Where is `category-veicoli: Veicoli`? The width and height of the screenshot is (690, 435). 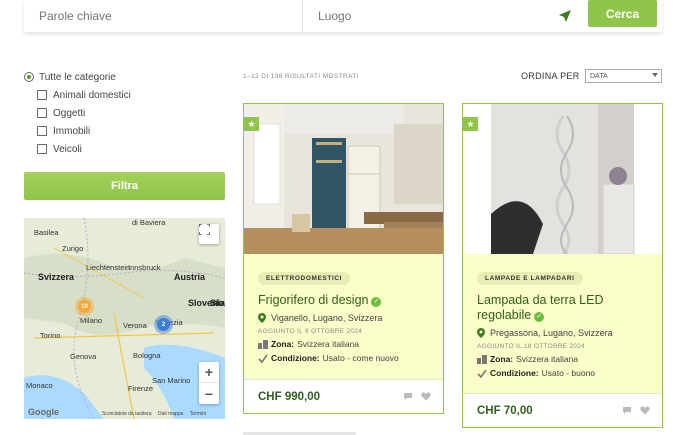
category-veicoli: Veicoli is located at coordinates (77, 149).